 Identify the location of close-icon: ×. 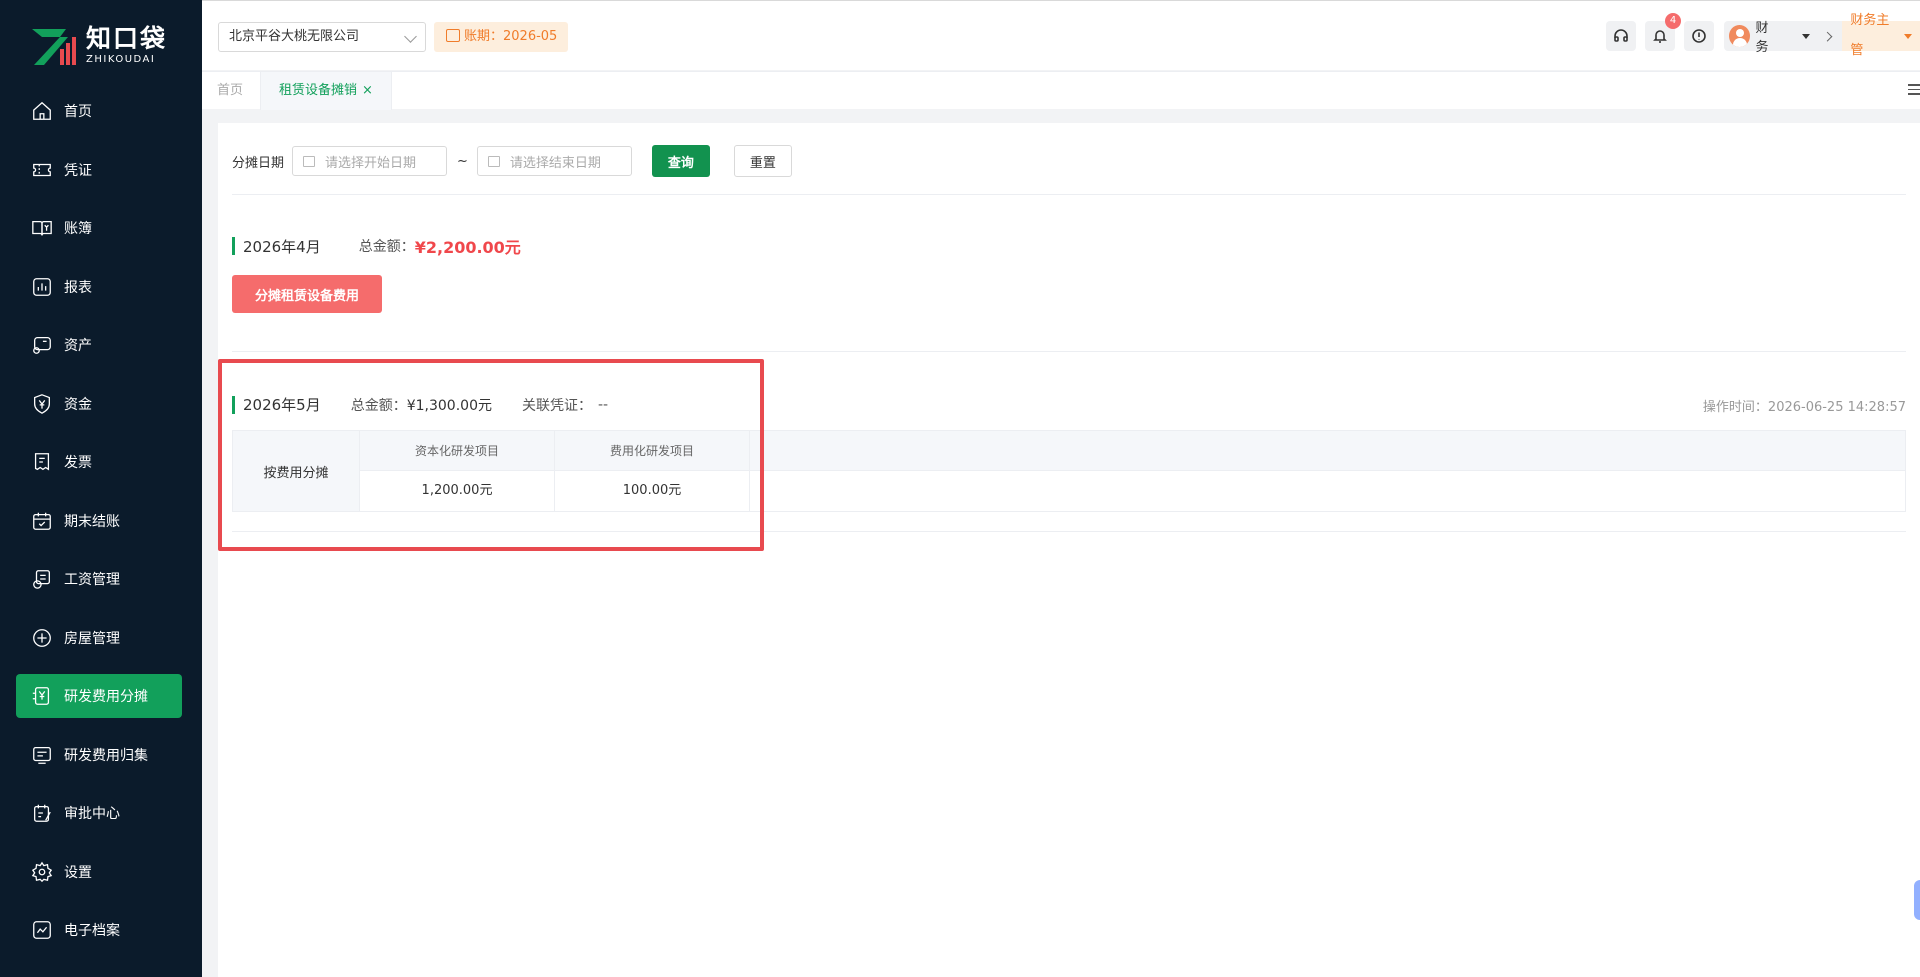
(367, 90).